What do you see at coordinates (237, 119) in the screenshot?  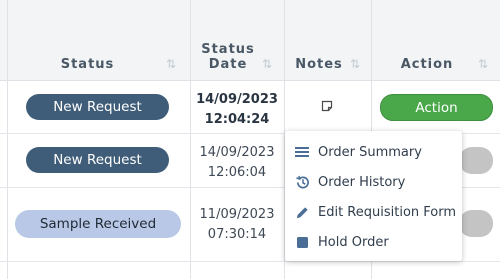 I see `time-text: 12:04:24` at bounding box center [237, 119].